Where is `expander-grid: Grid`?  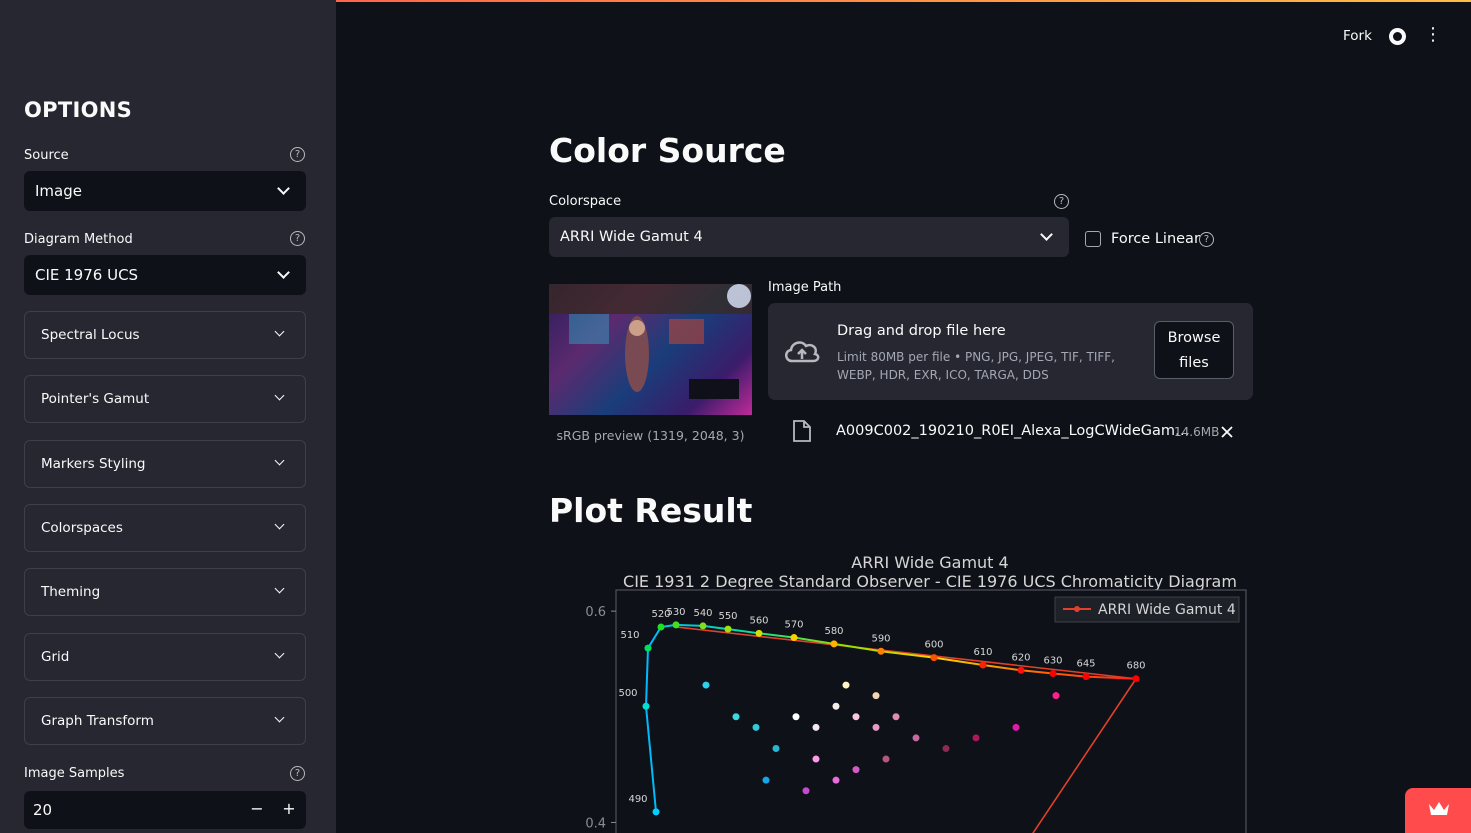
expander-grid: Grid is located at coordinates (165, 657).